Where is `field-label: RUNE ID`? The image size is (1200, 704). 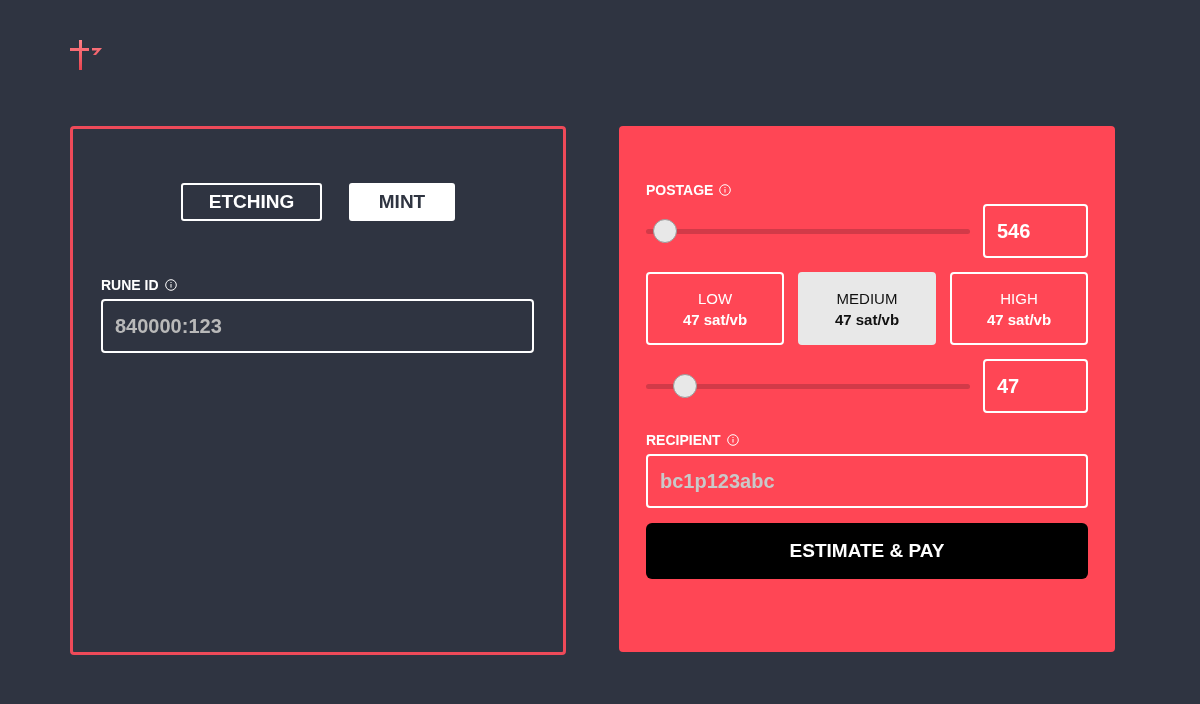 field-label: RUNE ID is located at coordinates (130, 285).